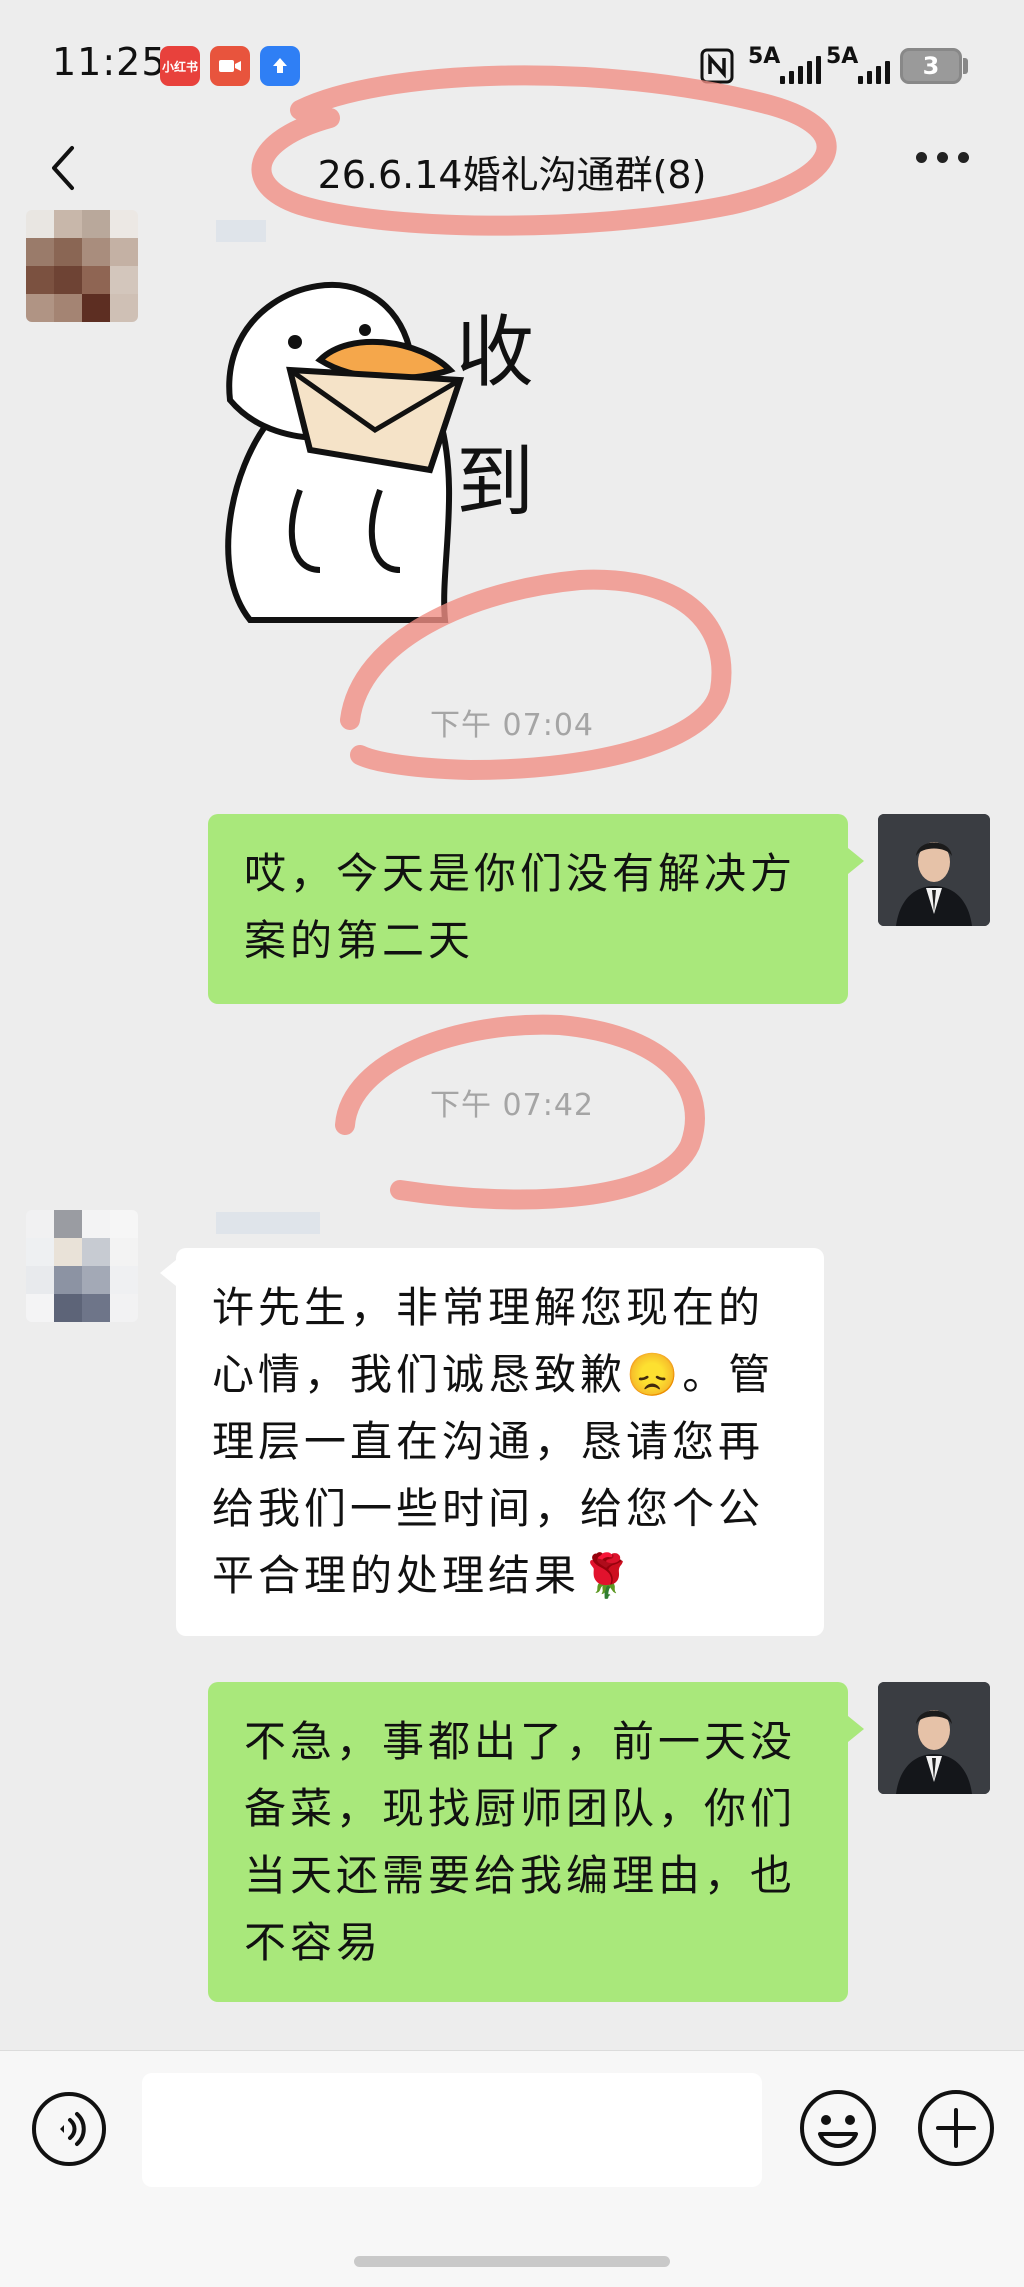  Describe the element at coordinates (493, 1374) in the screenshot. I see `message-line: 心情，我们诚恳致歉😞。管` at that location.